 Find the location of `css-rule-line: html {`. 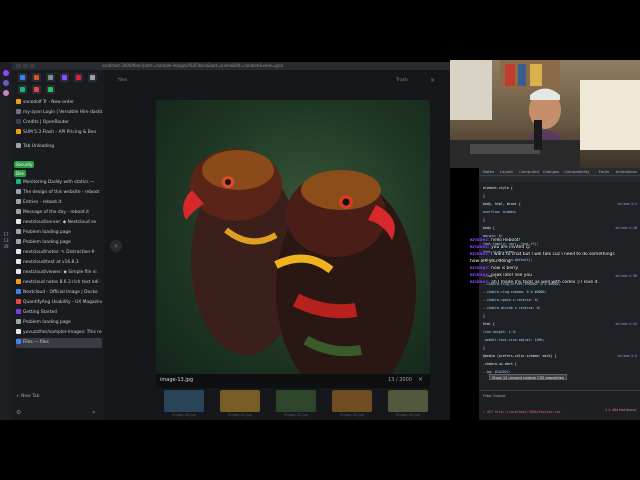

css-rule-line: html { is located at coordinates (558, 324).